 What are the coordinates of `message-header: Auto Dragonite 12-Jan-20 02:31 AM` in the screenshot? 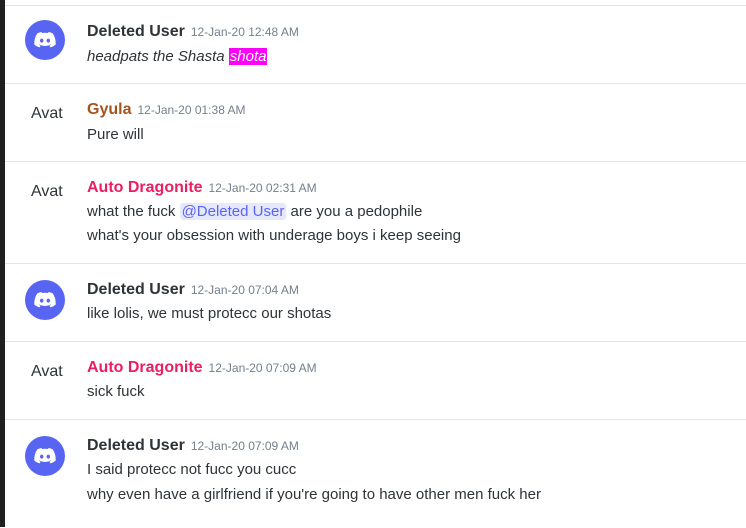 It's located at (202, 190).